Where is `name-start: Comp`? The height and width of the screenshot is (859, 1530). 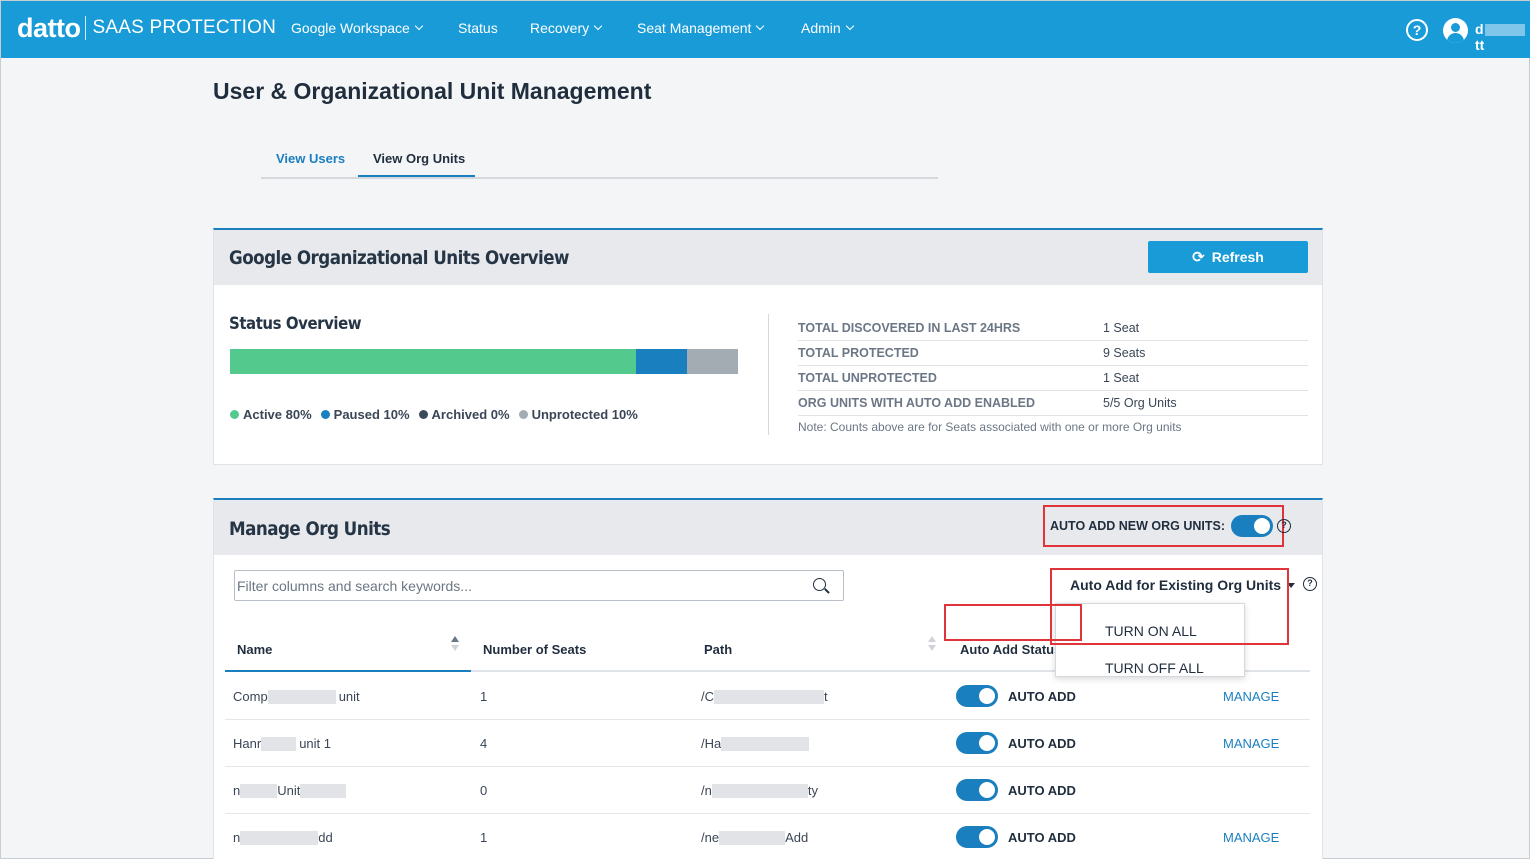
name-start: Comp is located at coordinates (250, 696).